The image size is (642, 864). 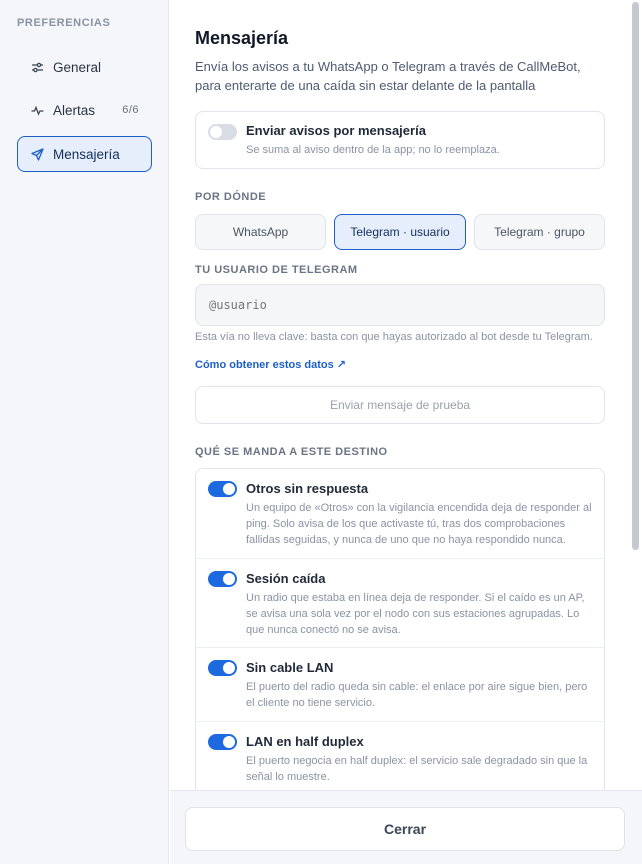 I want to click on alert-title: Sin cable LAN, so click(x=290, y=667).